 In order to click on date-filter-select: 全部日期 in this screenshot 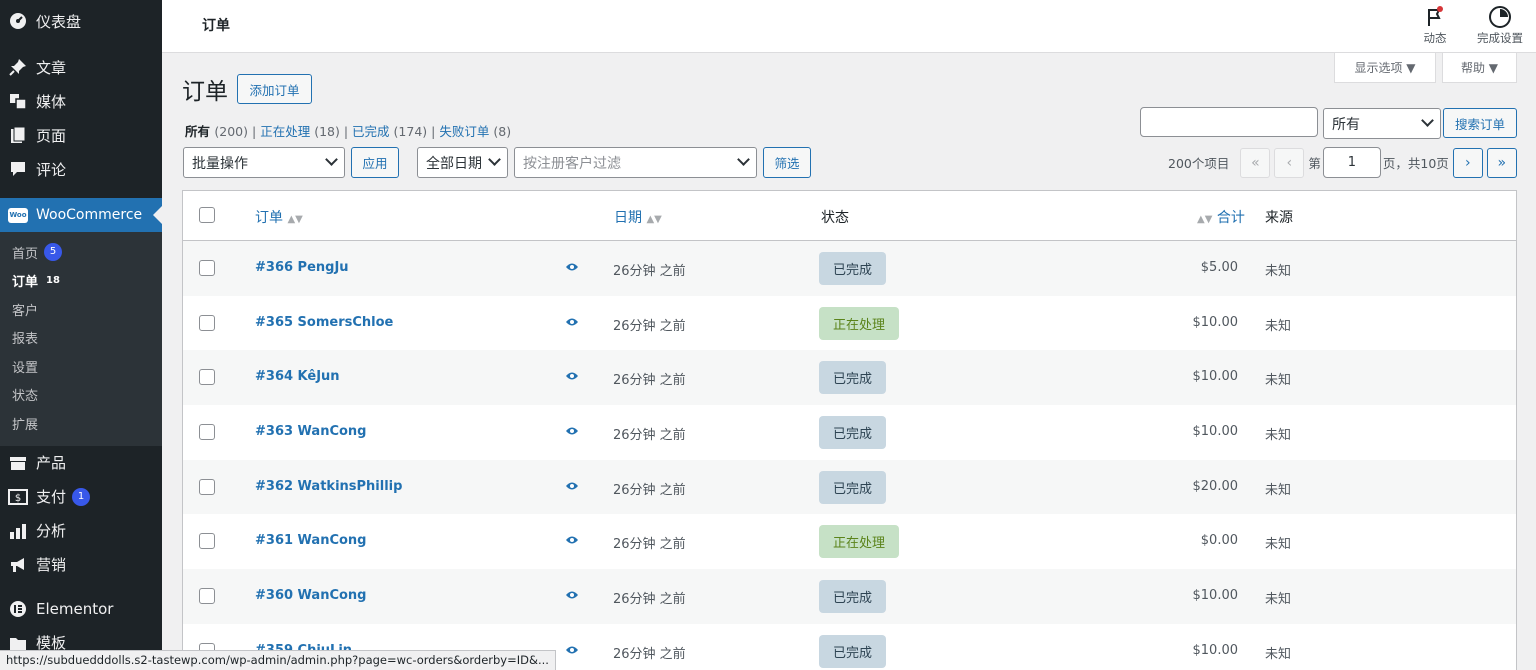, I will do `click(462, 162)`.